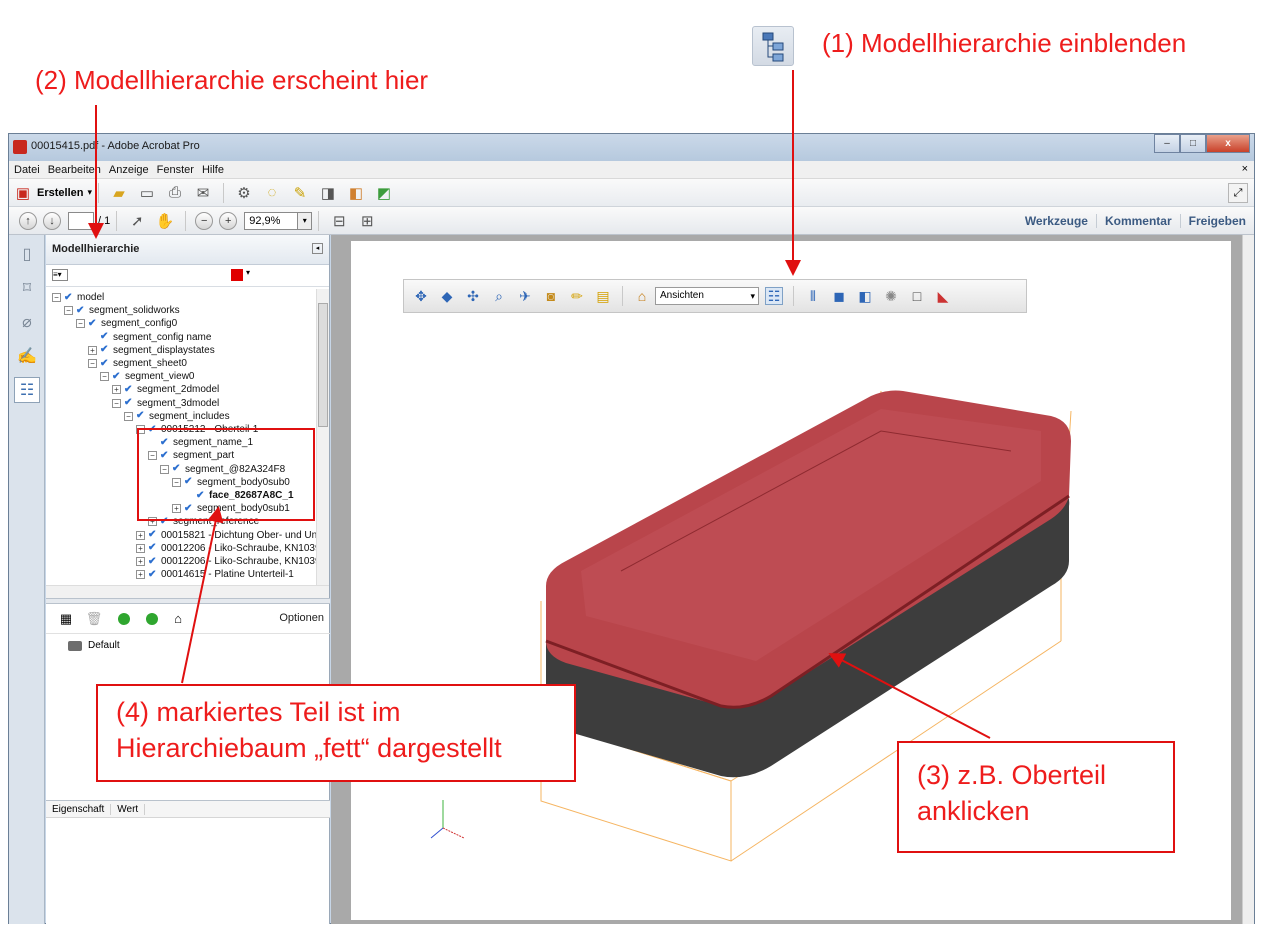  Describe the element at coordinates (165, 389) in the screenshot. I see `tree-node: + ✔ segment_2dmodel` at that location.